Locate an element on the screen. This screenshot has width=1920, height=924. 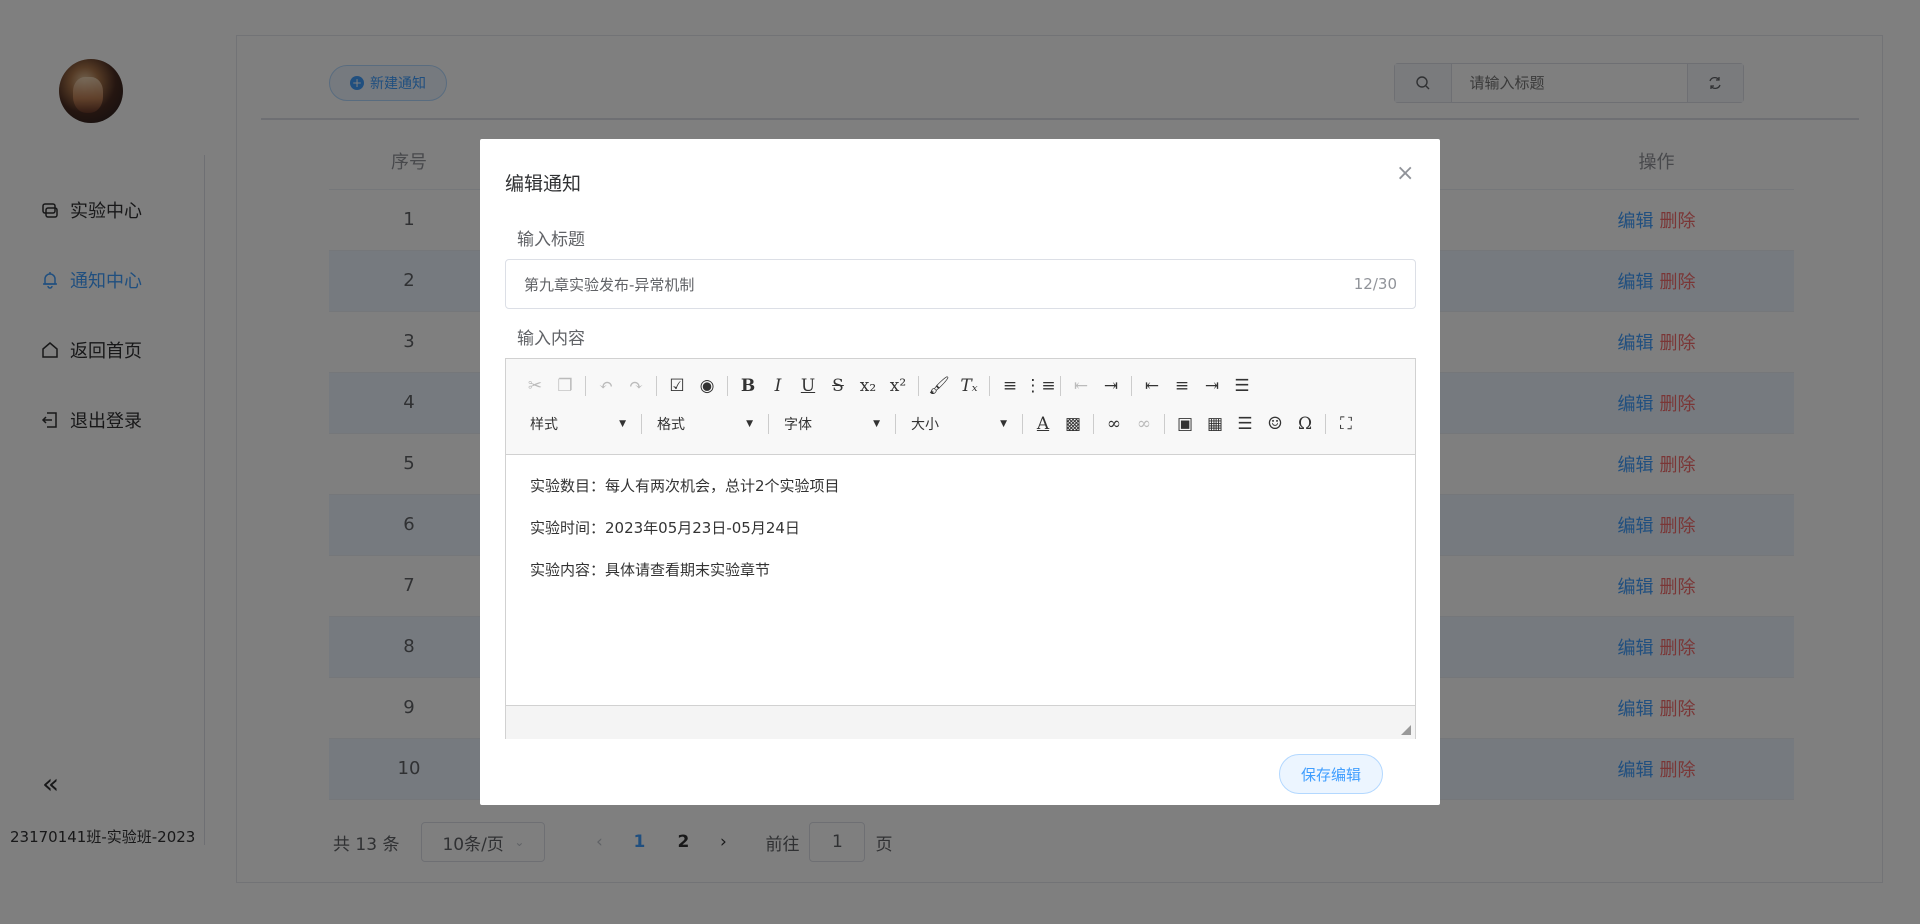
size-dropdown: 大小 ▼ is located at coordinates (959, 424).